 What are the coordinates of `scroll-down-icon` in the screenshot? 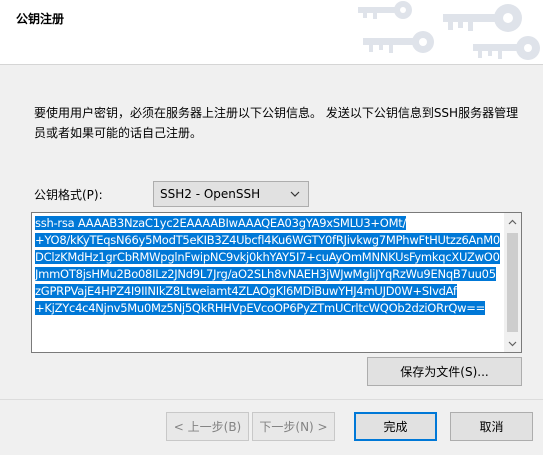 It's located at (512, 343).